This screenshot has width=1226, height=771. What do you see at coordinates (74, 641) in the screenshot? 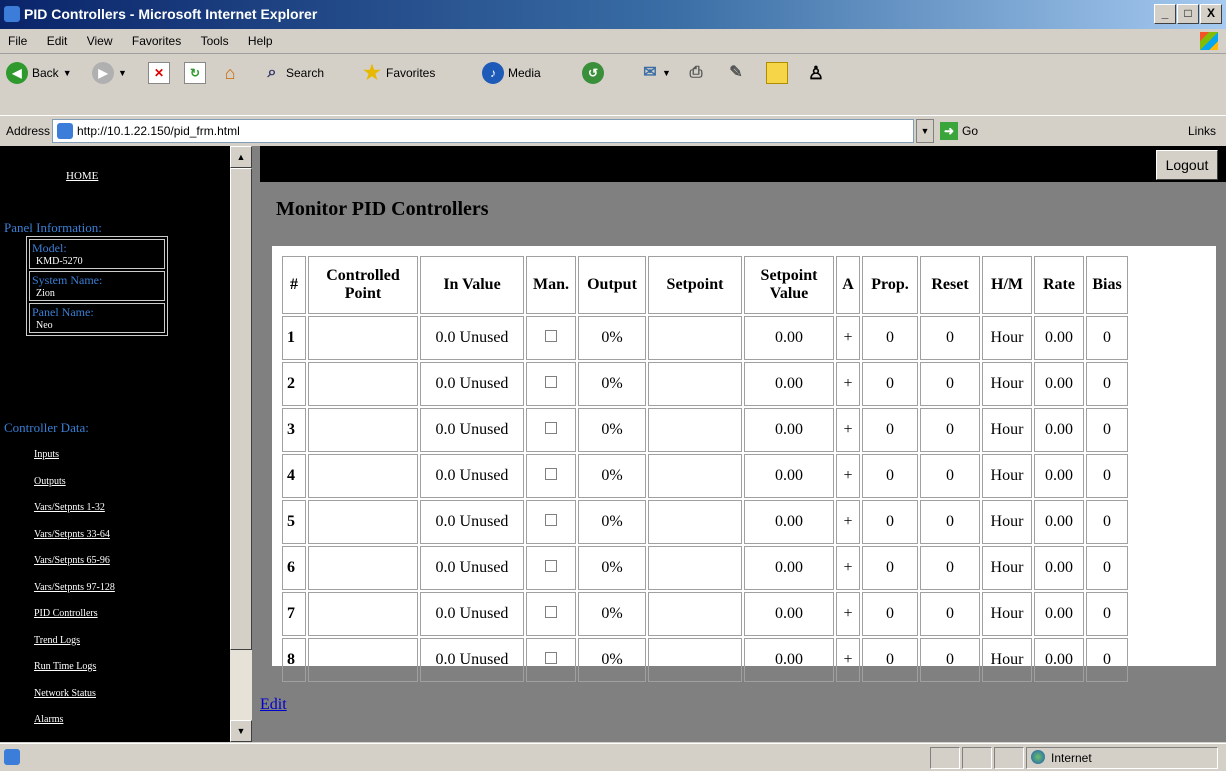
I see `sidebar-link-trend-logs: Trend Logs` at bounding box center [74, 641].